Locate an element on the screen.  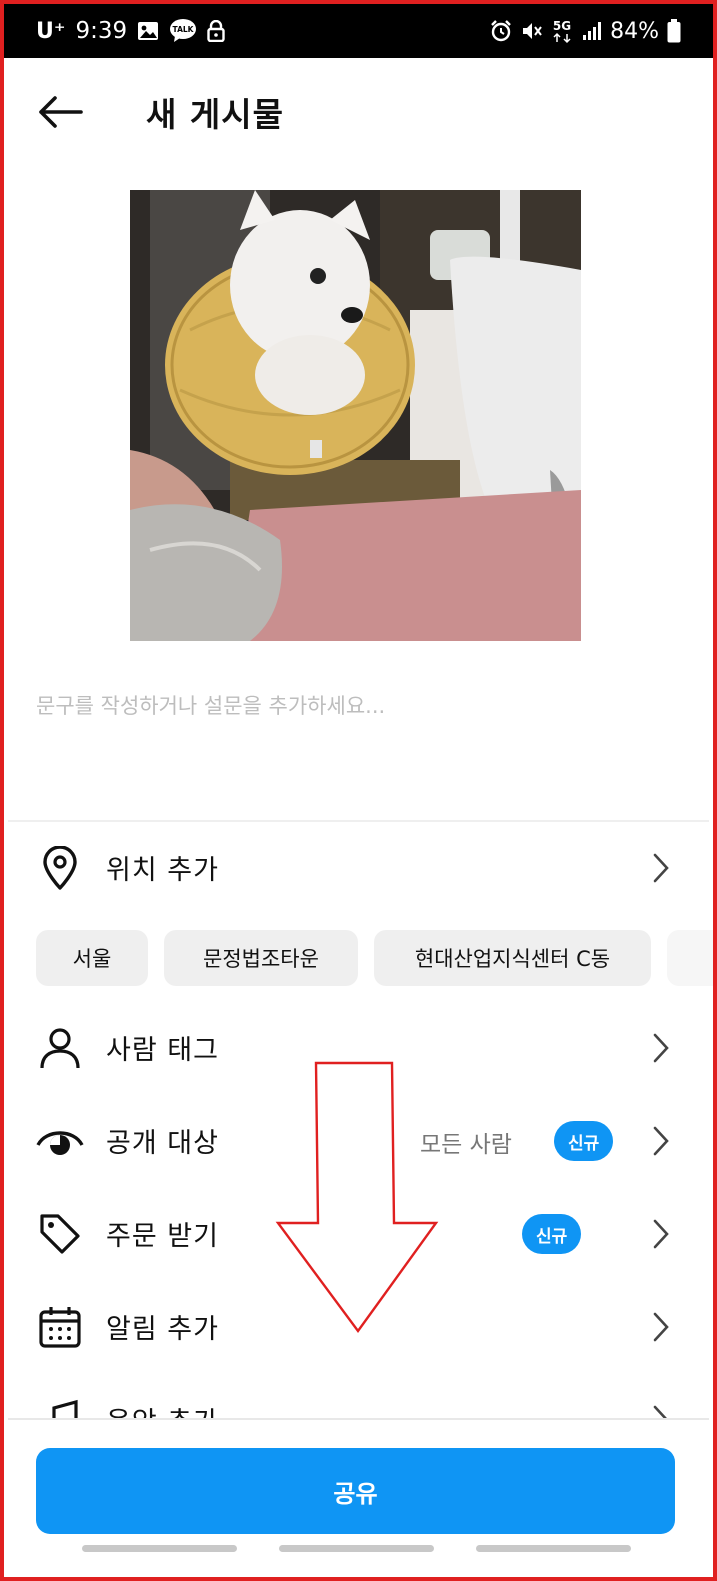
location-suggestions: 서울 문정법조타운 현대산업지식센터 C동 is located at coordinates (376, 958).